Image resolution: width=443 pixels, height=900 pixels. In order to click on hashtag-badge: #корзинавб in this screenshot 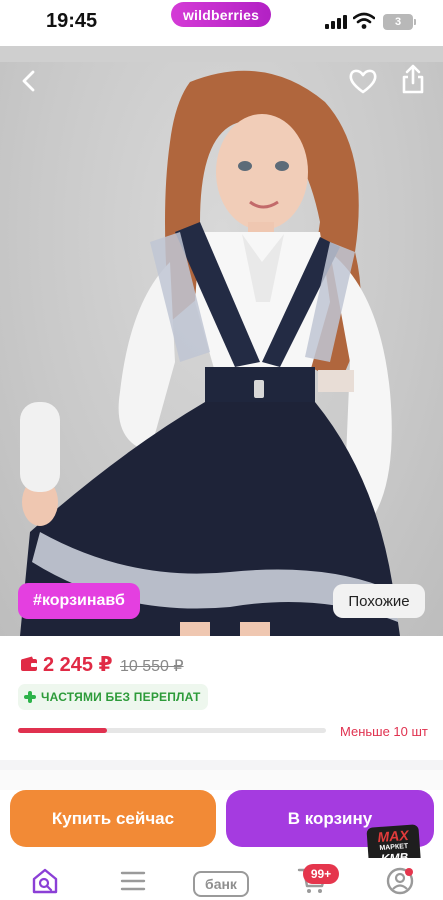, I will do `click(79, 601)`.